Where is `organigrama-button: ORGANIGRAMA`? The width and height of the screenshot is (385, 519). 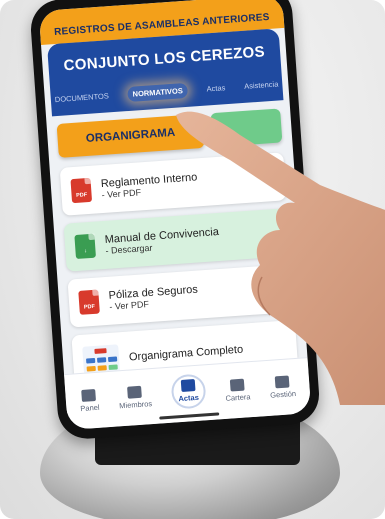 organigrama-button: ORGANIGRAMA is located at coordinates (130, 135).